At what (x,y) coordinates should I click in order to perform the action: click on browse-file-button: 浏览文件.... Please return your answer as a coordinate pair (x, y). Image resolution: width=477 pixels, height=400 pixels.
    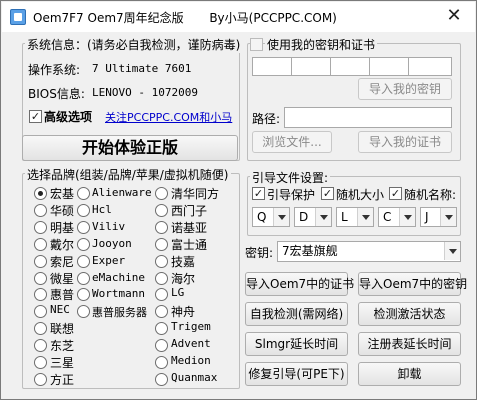
    Looking at the image, I should click on (292, 142).